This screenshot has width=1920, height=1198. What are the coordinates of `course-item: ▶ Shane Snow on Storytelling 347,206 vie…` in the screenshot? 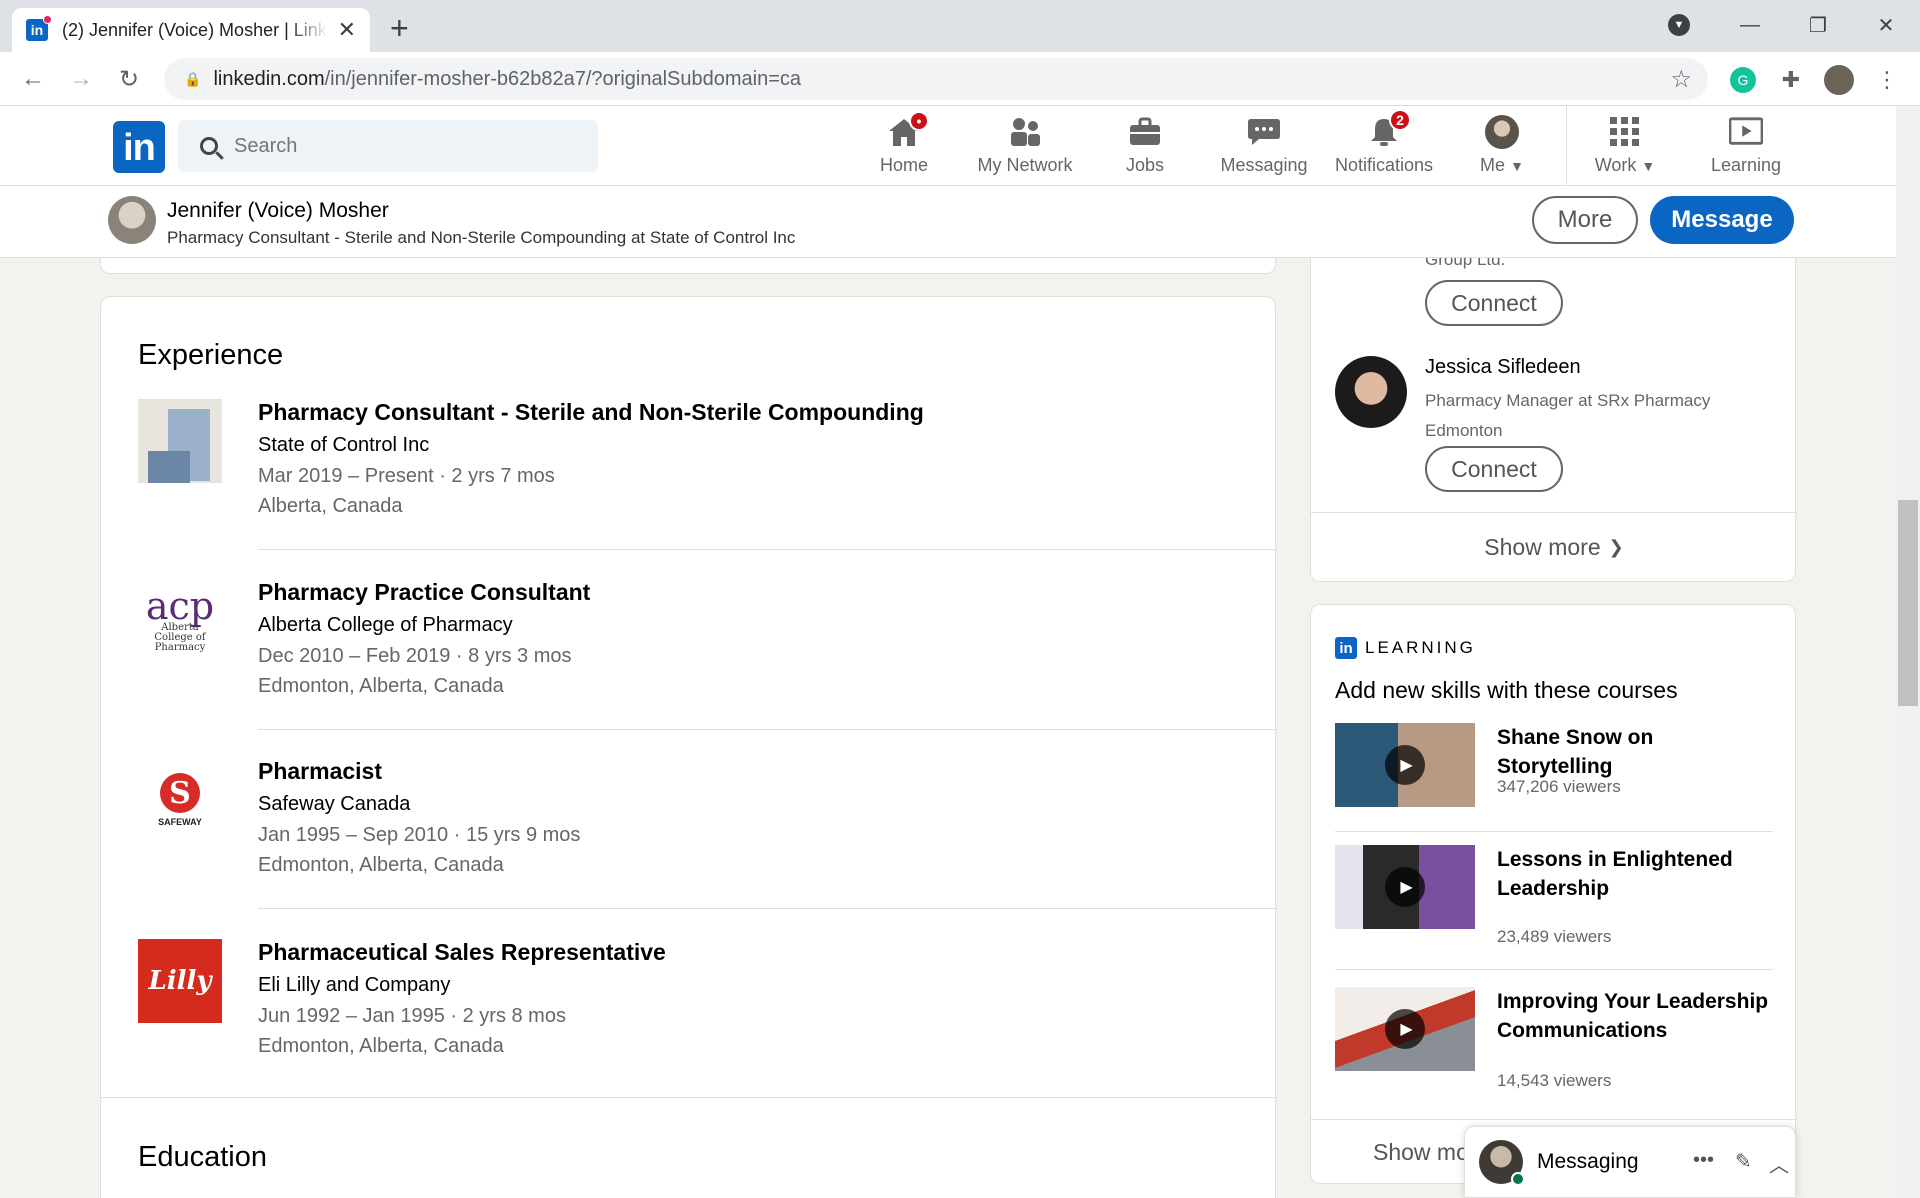 It's located at (1554, 783).